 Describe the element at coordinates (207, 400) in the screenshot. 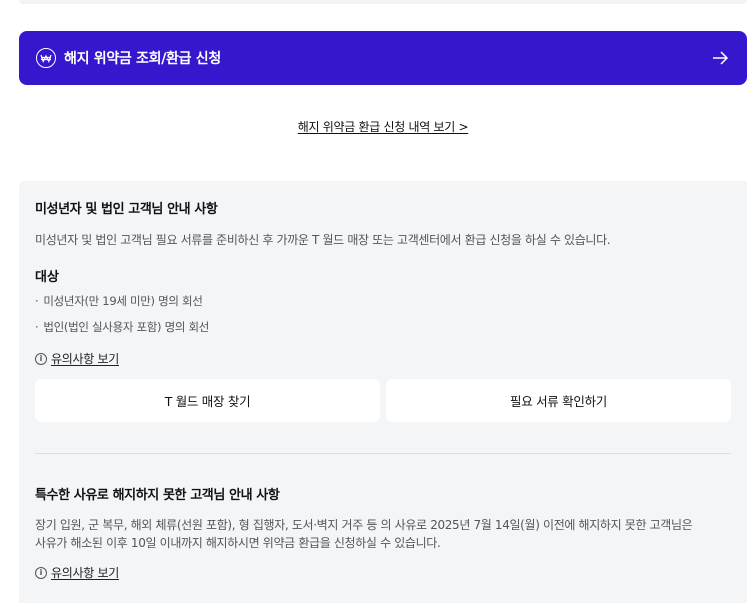

I see `find-store-button: T 월드 매장 찾기` at that location.